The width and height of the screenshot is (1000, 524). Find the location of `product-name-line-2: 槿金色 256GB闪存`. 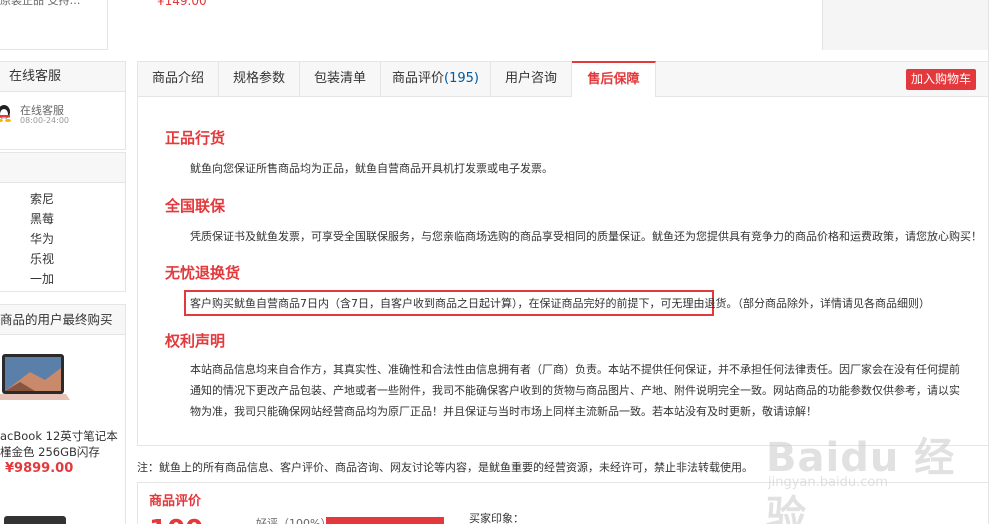

product-name-line-2: 槿金色 256GB闪存 is located at coordinates (50, 452).